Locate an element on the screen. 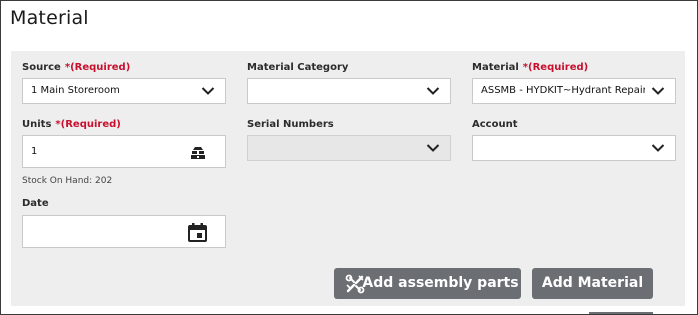  inventory-boxes-icon is located at coordinates (198, 153).